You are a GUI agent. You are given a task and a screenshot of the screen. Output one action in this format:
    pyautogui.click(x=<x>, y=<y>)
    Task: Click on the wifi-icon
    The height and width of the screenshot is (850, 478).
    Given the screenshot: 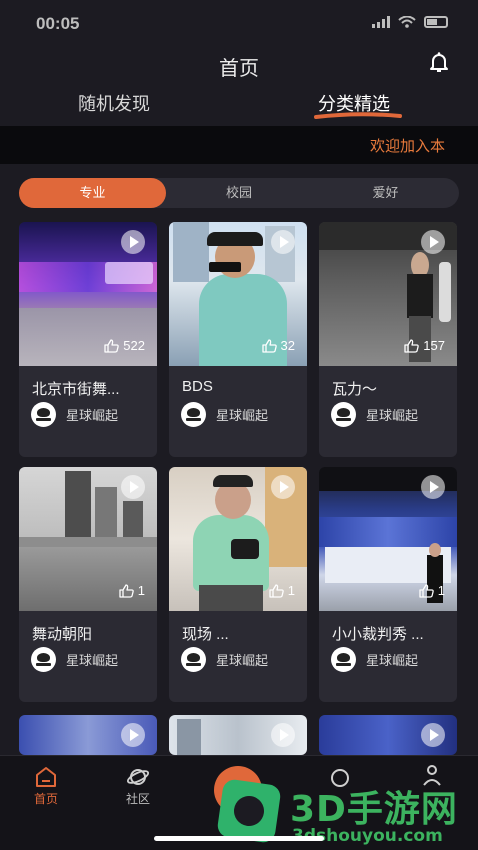 What is the action you would take?
    pyautogui.click(x=407, y=22)
    